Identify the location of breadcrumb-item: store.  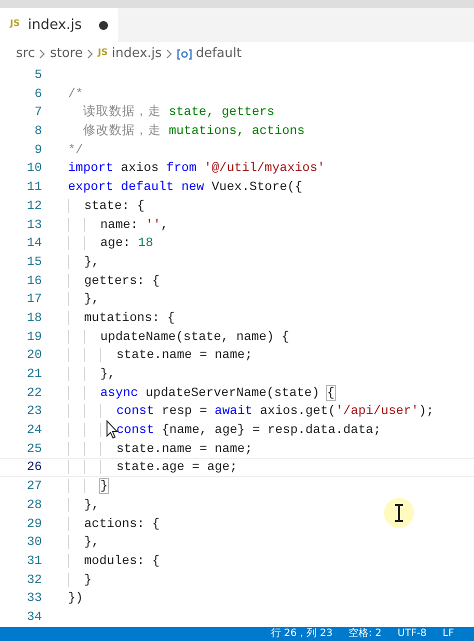
(66, 54).